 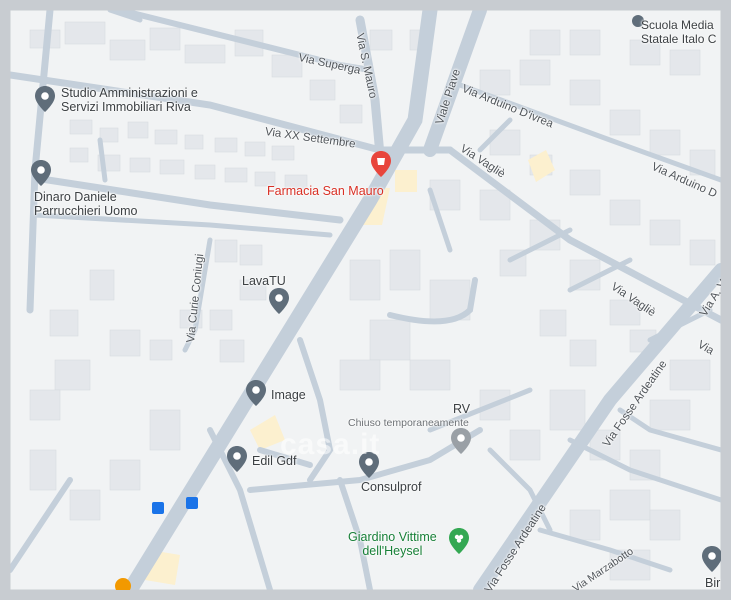 What do you see at coordinates (712, 583) in the screenshot?
I see `poi-bir-label: Bir` at bounding box center [712, 583].